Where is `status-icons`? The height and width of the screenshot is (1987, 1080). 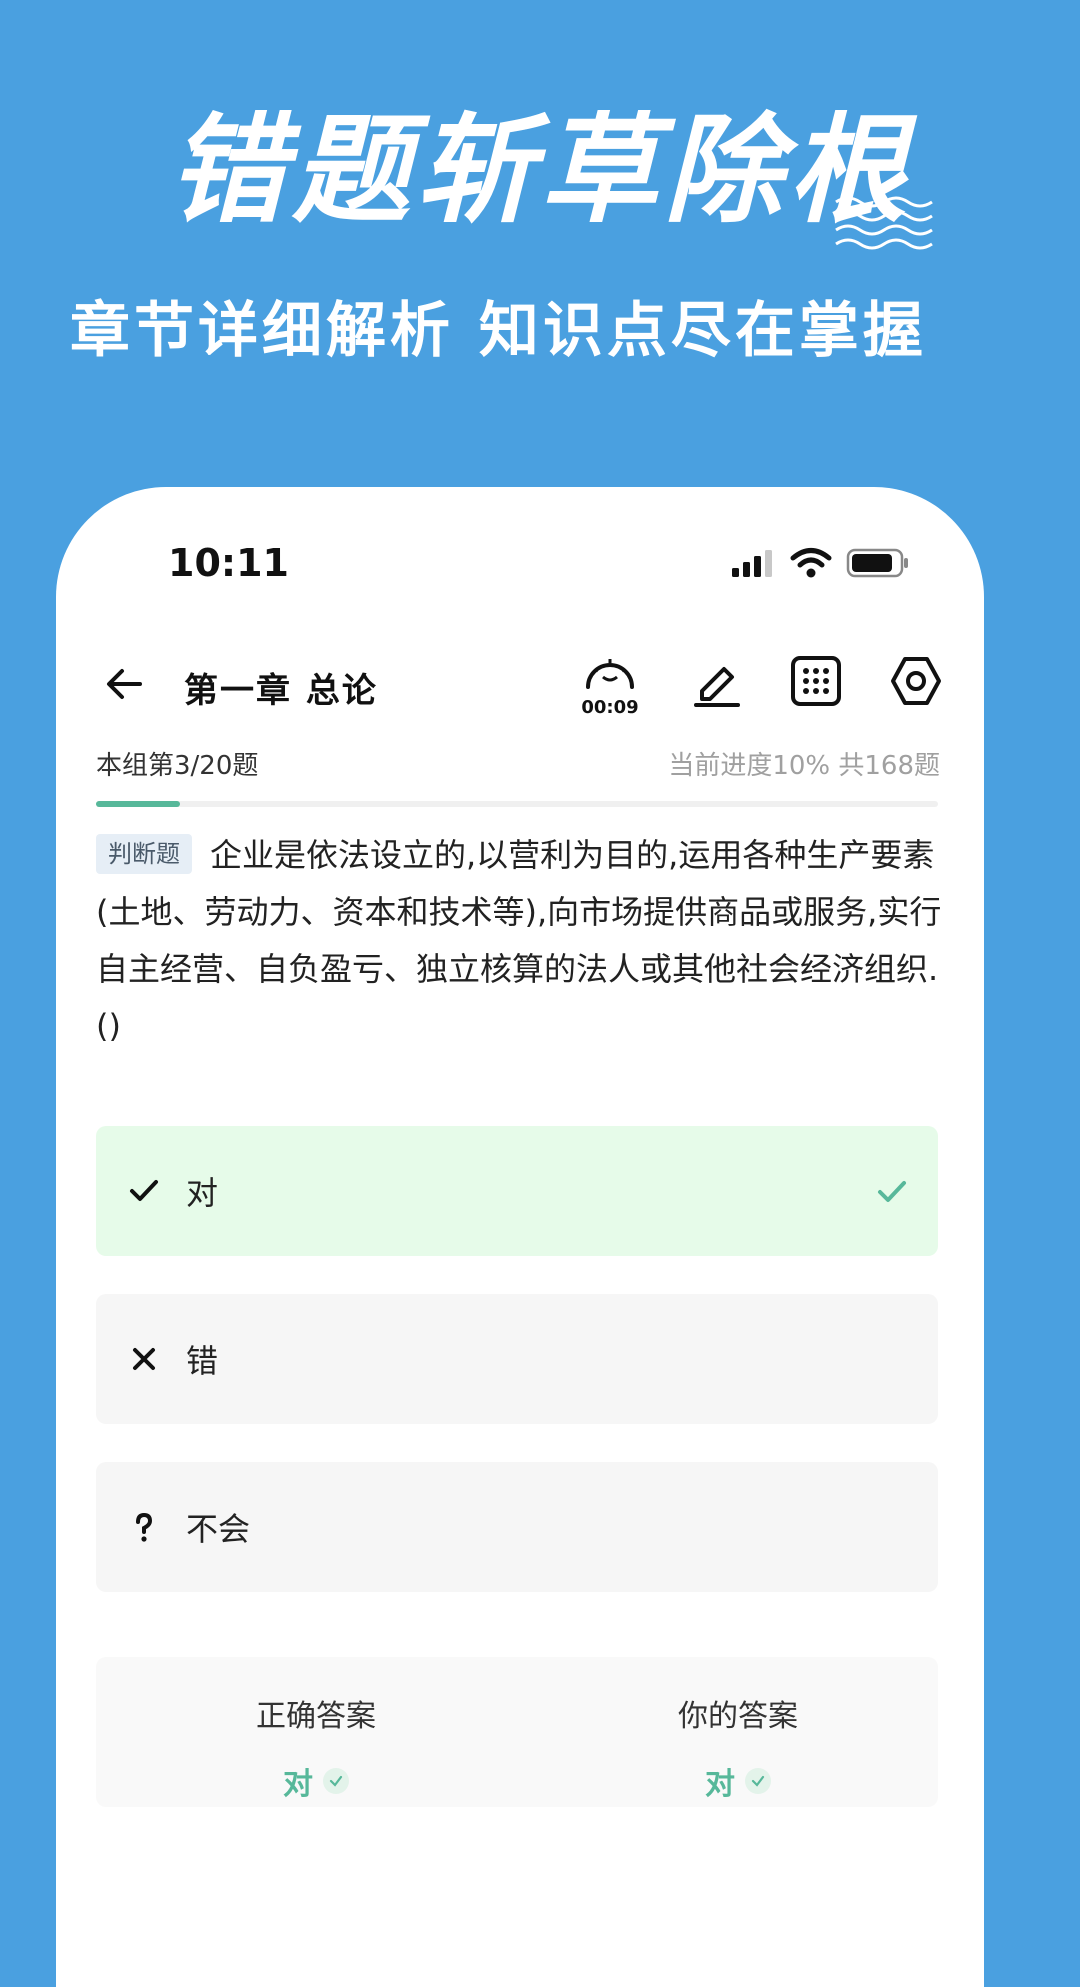 status-icons is located at coordinates (820, 563).